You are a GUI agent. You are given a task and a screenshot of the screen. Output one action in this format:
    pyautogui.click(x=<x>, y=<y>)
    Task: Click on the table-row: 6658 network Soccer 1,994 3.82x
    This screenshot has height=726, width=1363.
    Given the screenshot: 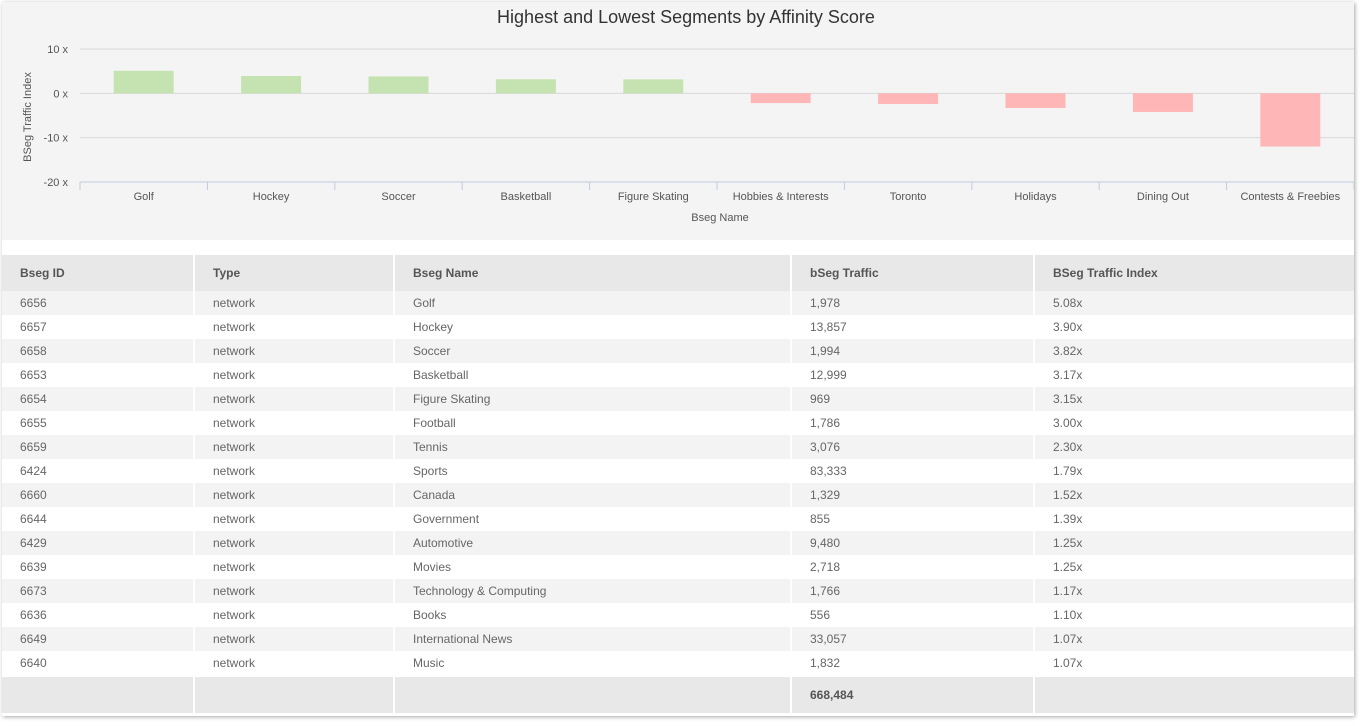 What is the action you would take?
    pyautogui.click(x=678, y=351)
    